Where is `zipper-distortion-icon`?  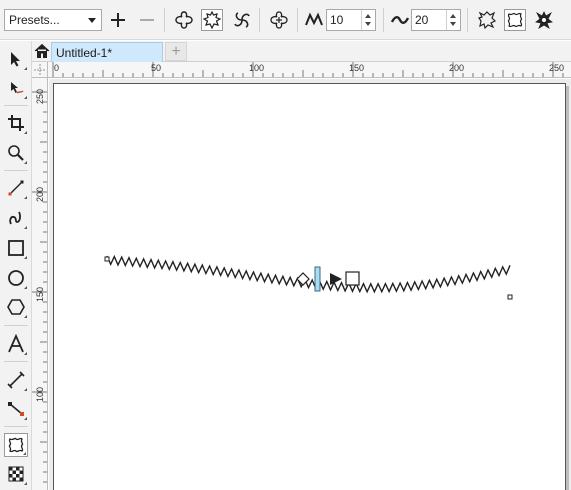
zipper-distortion-icon is located at coordinates (212, 20).